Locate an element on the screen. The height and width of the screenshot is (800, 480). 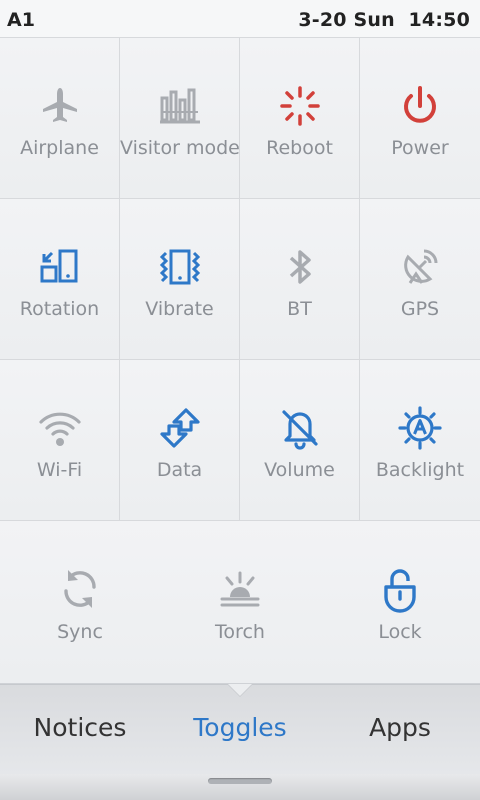
toggle-data: Data is located at coordinates (180, 440).